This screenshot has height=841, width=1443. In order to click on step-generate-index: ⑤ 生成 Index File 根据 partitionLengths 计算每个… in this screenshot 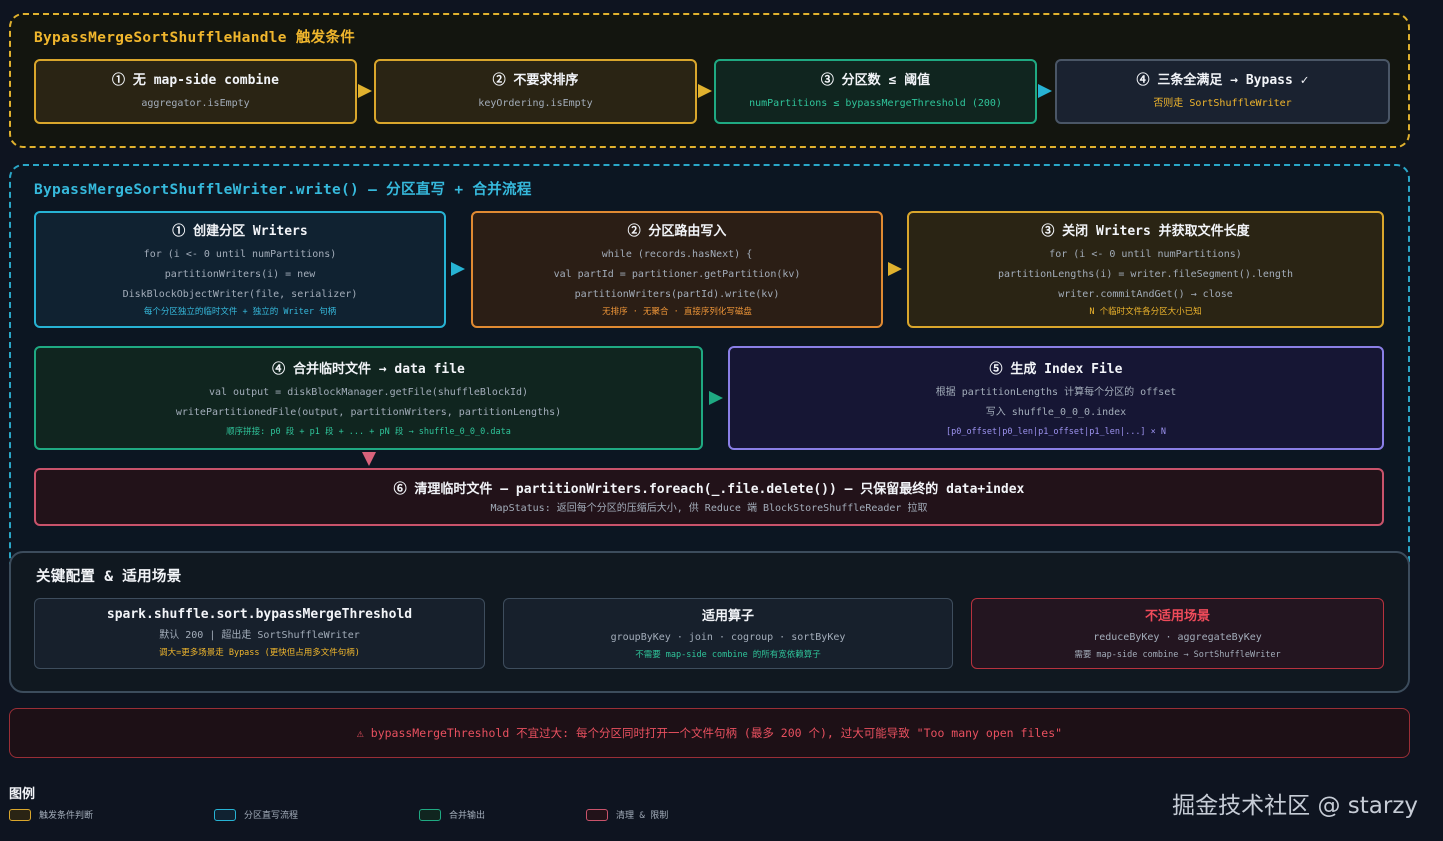, I will do `click(1056, 398)`.